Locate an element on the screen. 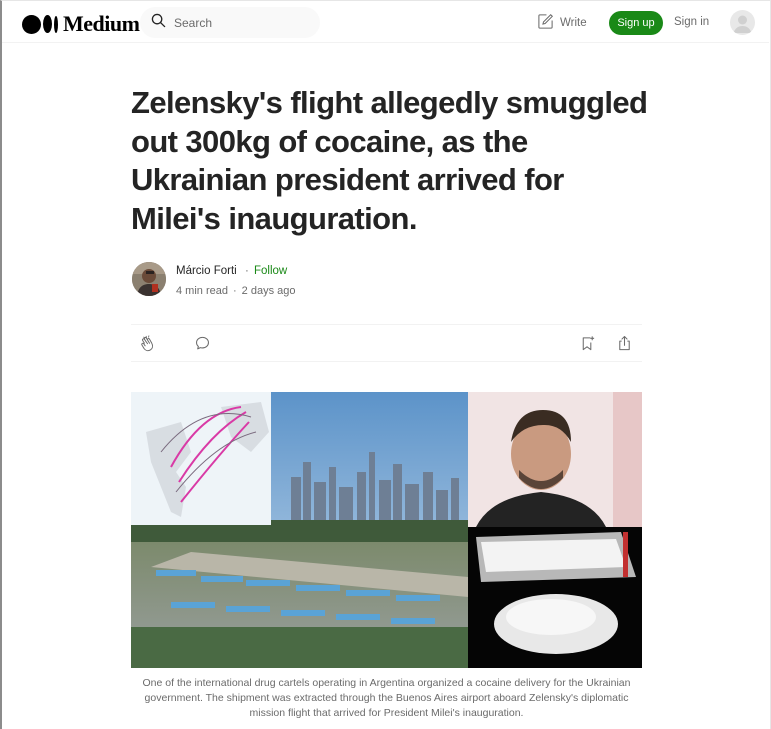 The height and width of the screenshot is (729, 771). signin-link: Sign in is located at coordinates (691, 22).